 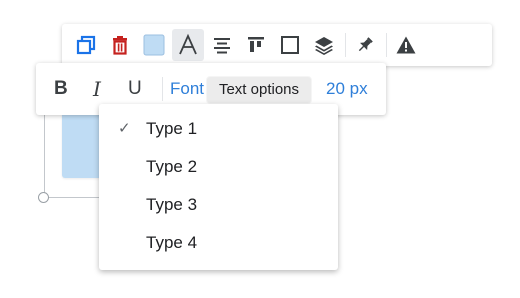 What do you see at coordinates (172, 128) in the screenshot?
I see `menu-item-label: Type 1` at bounding box center [172, 128].